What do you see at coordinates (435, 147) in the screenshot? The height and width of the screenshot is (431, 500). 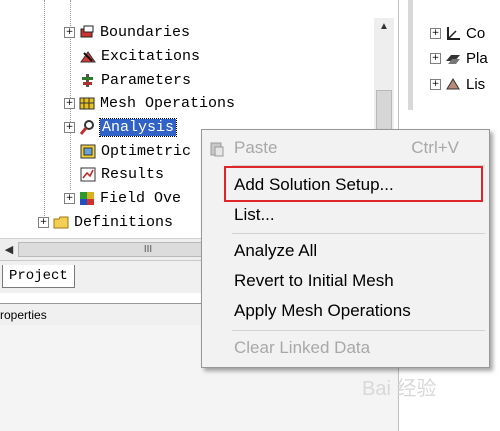 I see `menu-item-shortcut: Ctrl+V` at bounding box center [435, 147].